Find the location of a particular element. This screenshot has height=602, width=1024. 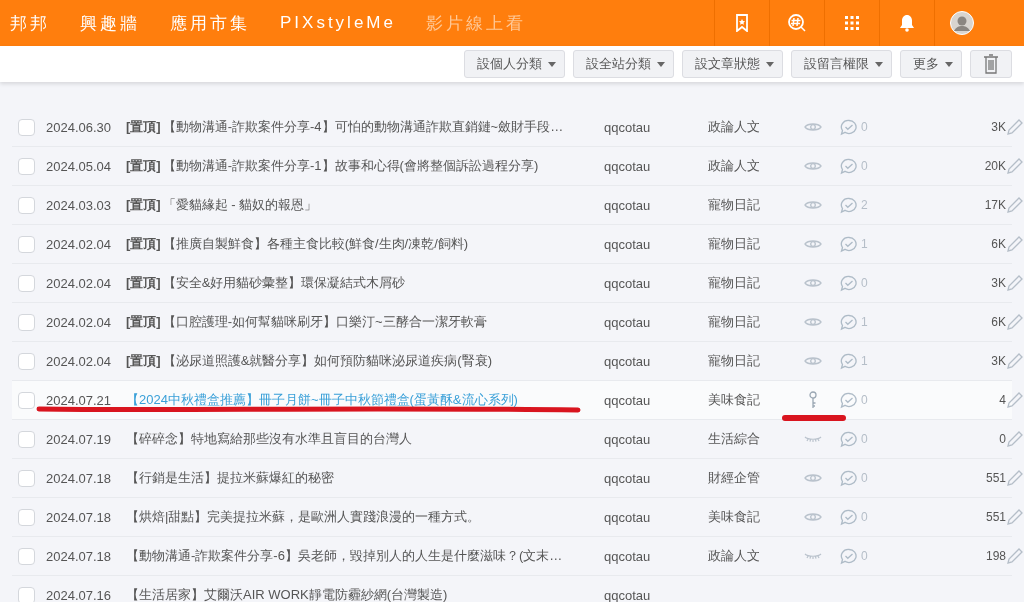

dropdown-button: 設個人分類 is located at coordinates (514, 64).